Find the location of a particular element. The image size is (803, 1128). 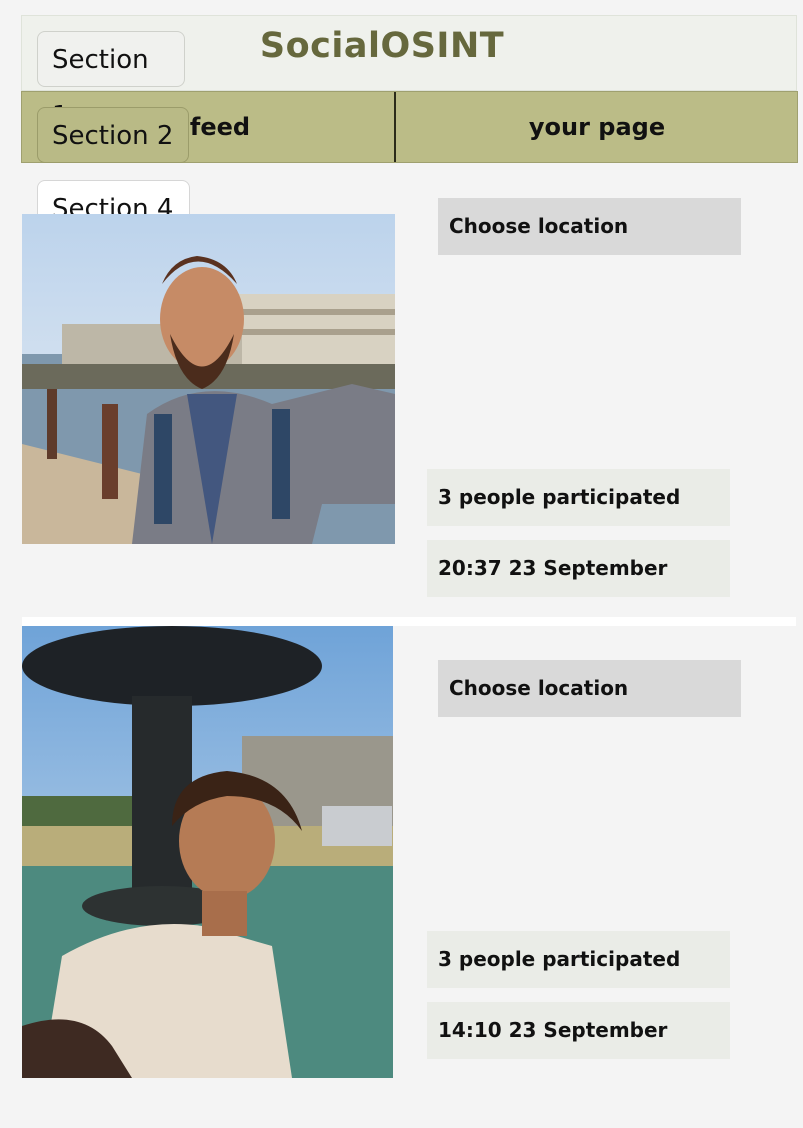

tab-your-page: your page is located at coordinates (597, 127).